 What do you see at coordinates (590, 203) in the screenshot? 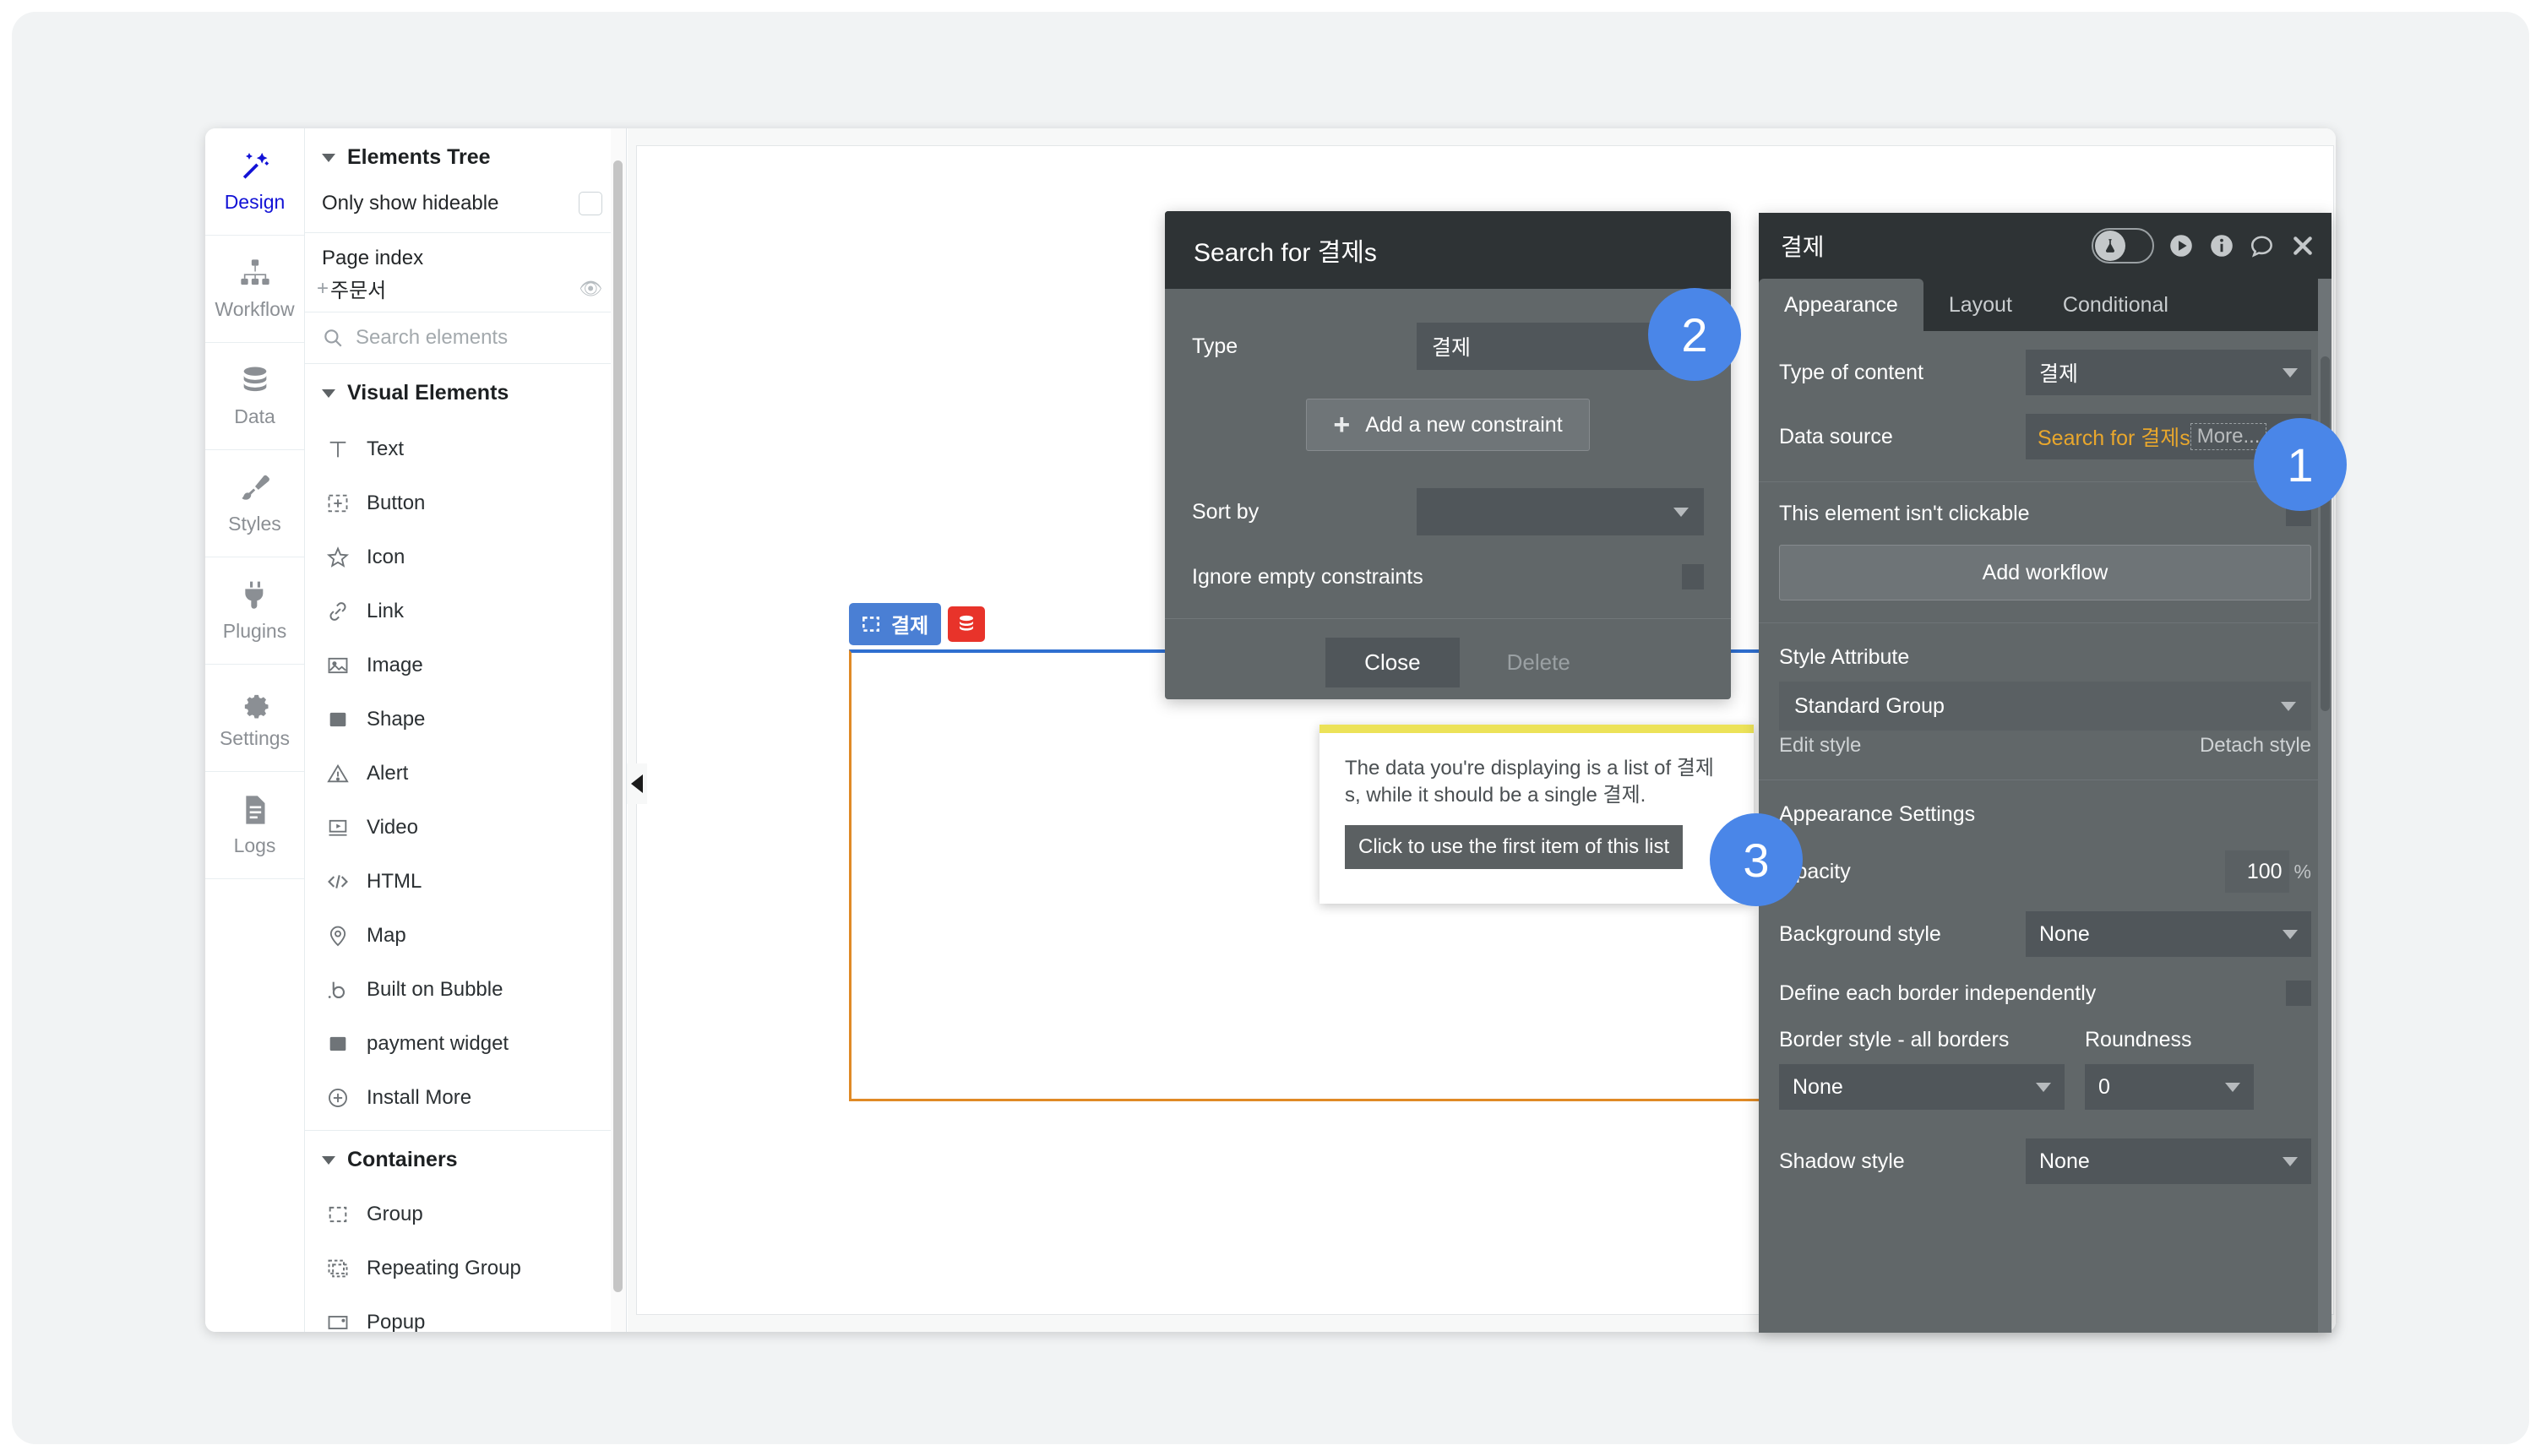
I see `only-show-hideable-checkbox` at bounding box center [590, 203].